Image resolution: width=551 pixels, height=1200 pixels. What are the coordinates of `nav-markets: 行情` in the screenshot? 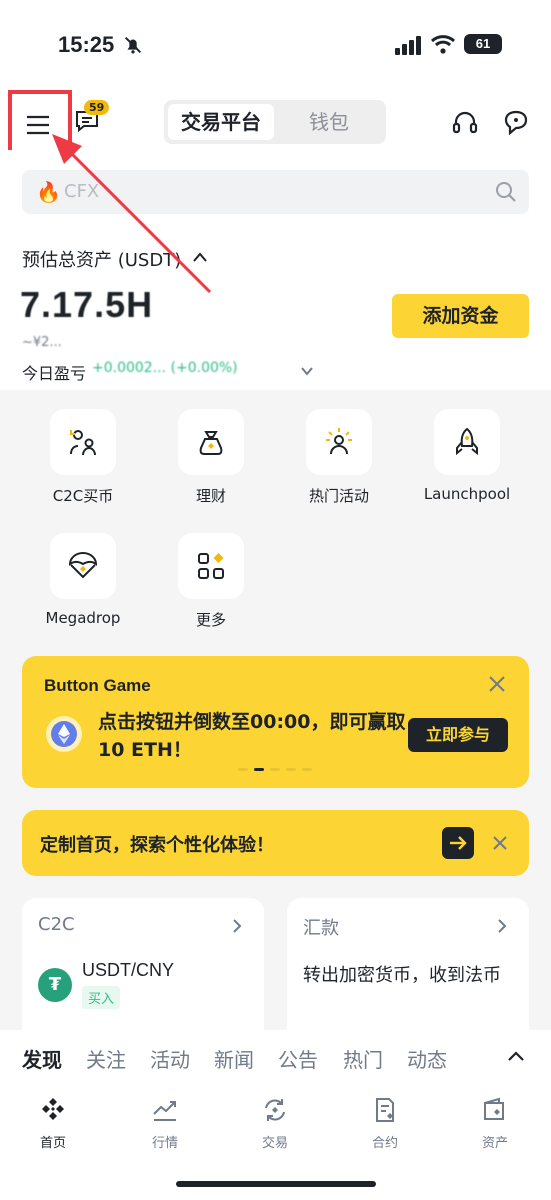 It's located at (165, 1123).